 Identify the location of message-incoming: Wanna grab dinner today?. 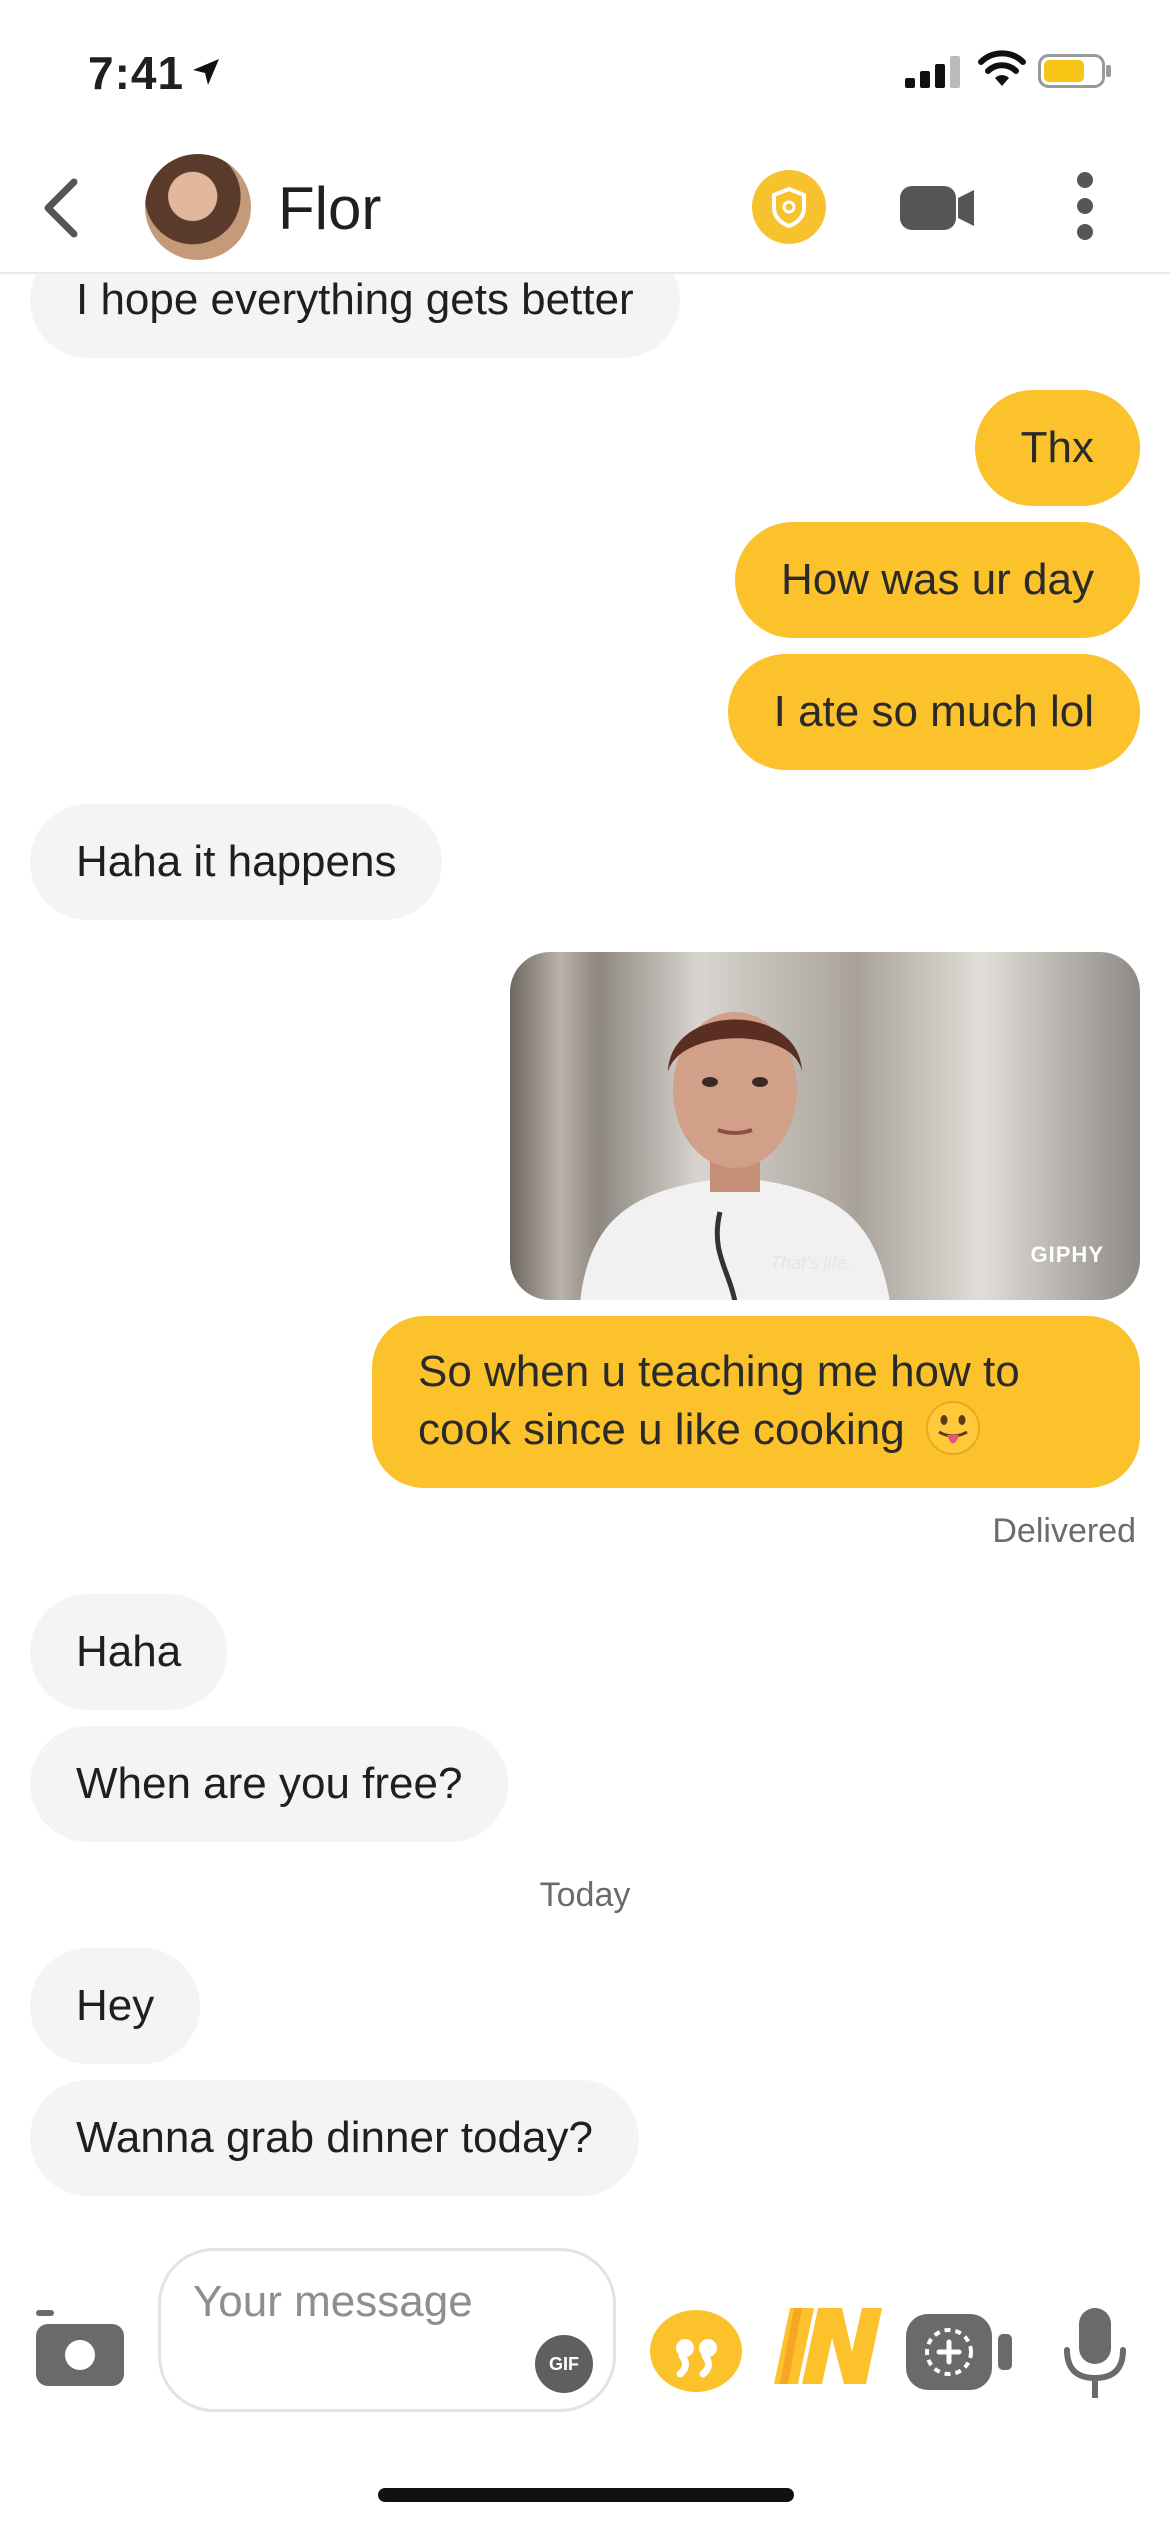
(334, 2138).